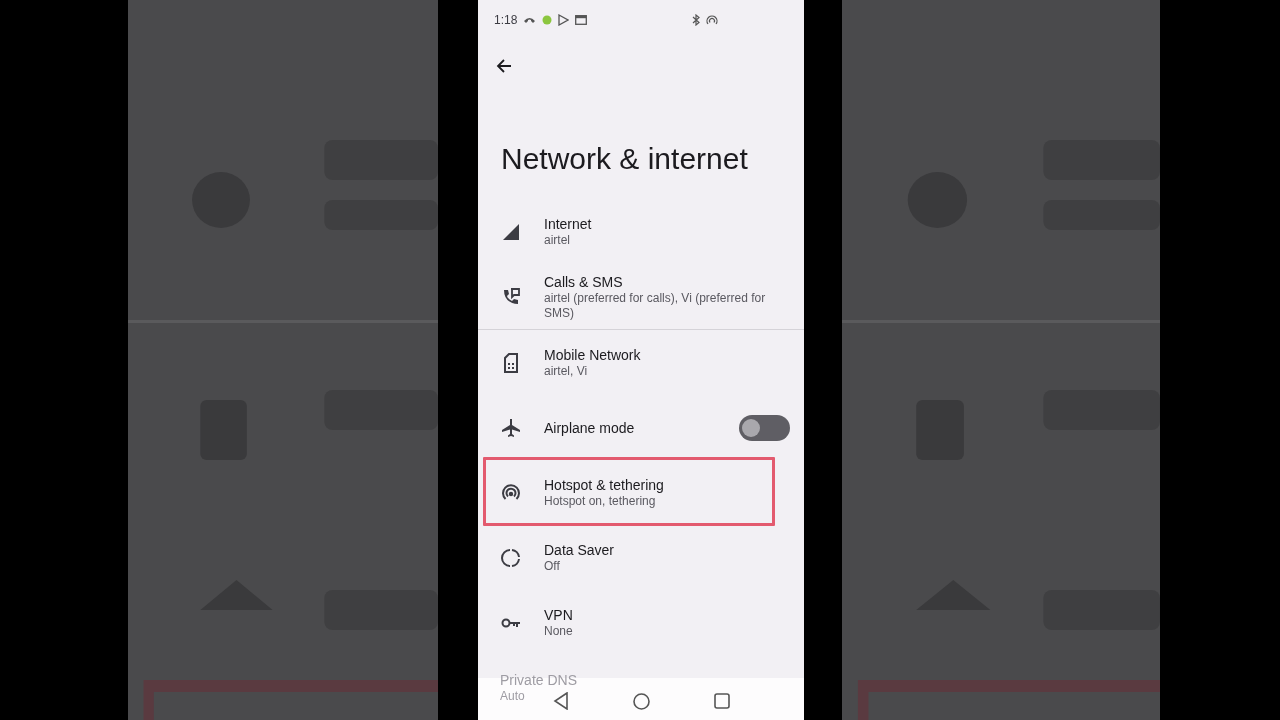 This screenshot has width=1280, height=720. I want to click on page-title: Network & internet, so click(624, 159).